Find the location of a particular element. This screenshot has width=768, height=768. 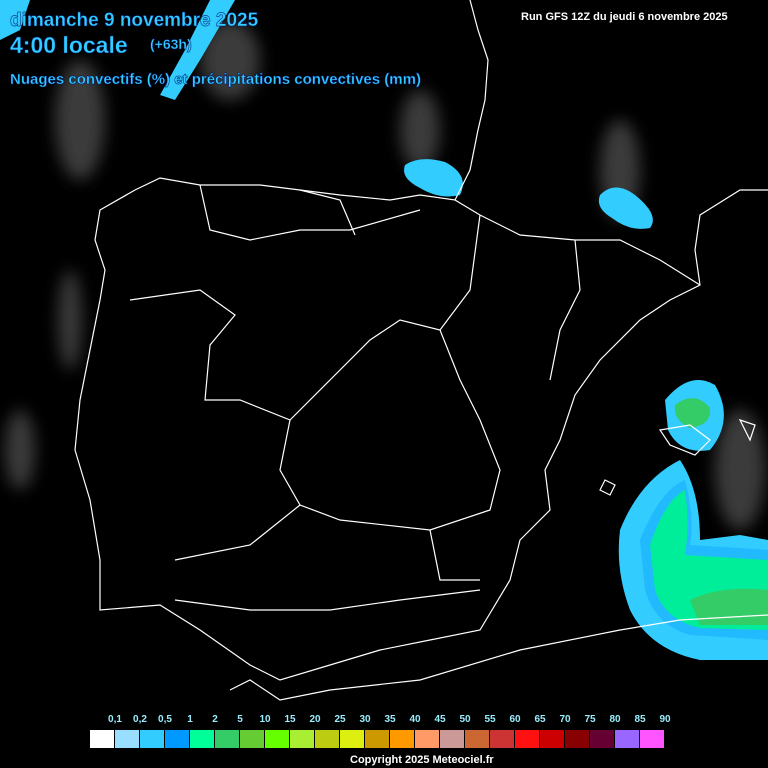

legend-label: 85 is located at coordinates (640, 719).